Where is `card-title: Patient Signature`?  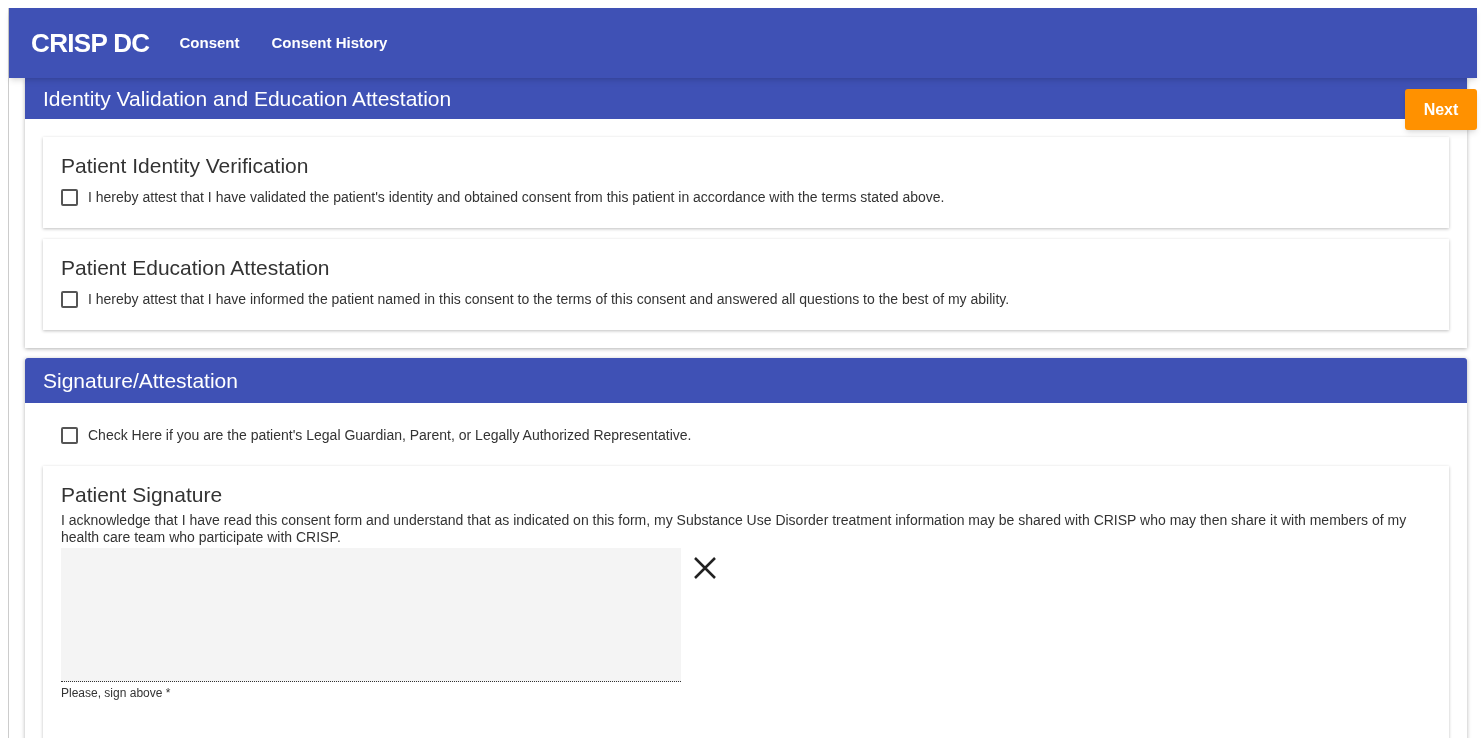
card-title: Patient Signature is located at coordinates (142, 495).